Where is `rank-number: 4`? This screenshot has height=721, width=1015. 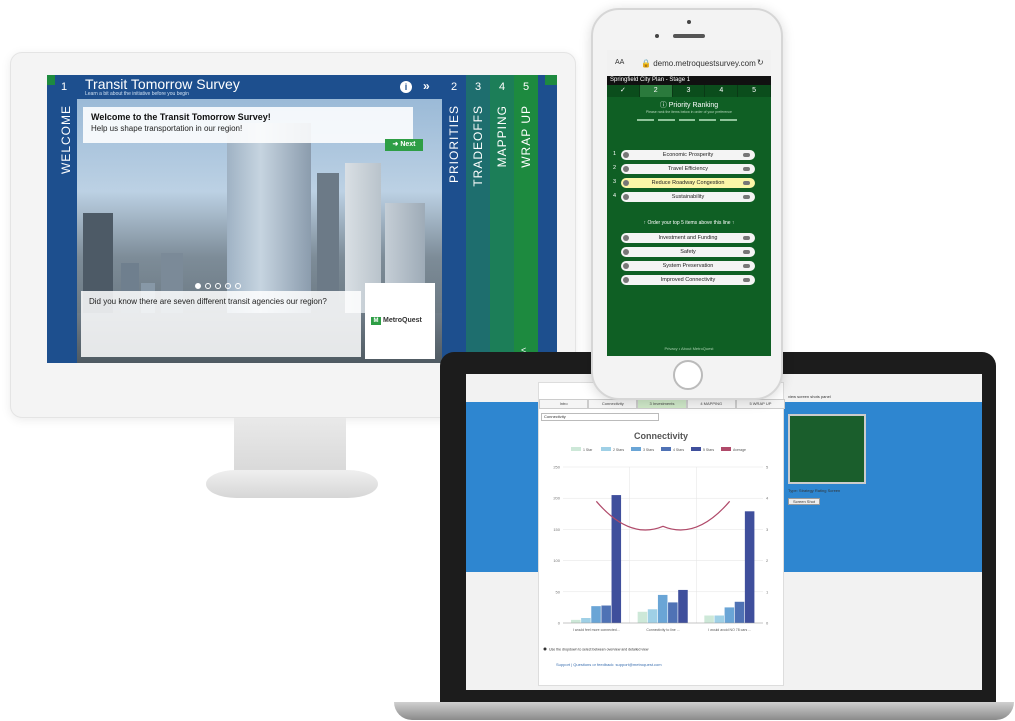
rank-number: 4 is located at coordinates (615, 196).